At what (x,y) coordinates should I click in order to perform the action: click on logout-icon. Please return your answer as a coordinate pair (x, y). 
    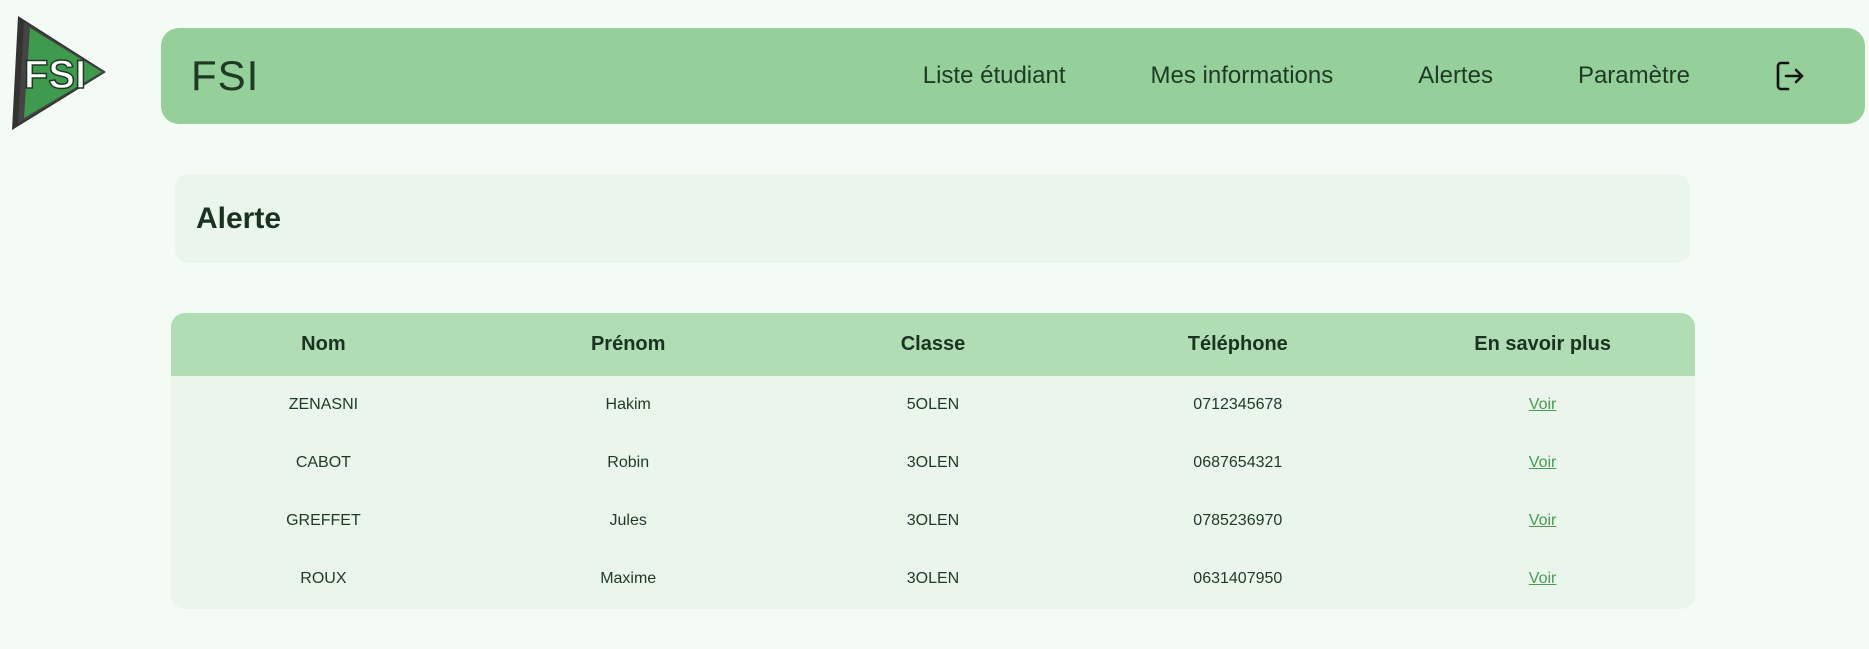
    Looking at the image, I should click on (1790, 76).